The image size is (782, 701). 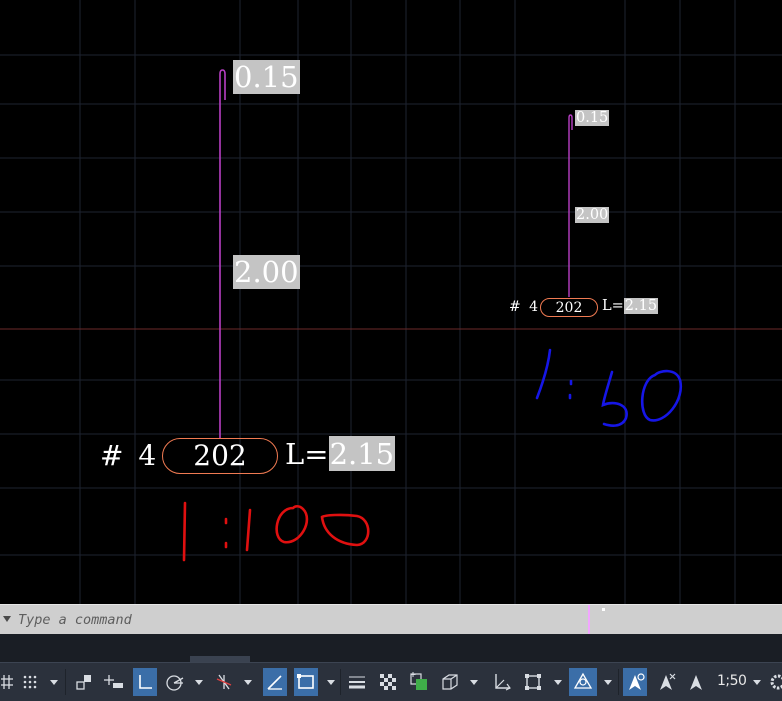 What do you see at coordinates (331, 682) in the screenshot?
I see `object-snap-dropdown-icon` at bounding box center [331, 682].